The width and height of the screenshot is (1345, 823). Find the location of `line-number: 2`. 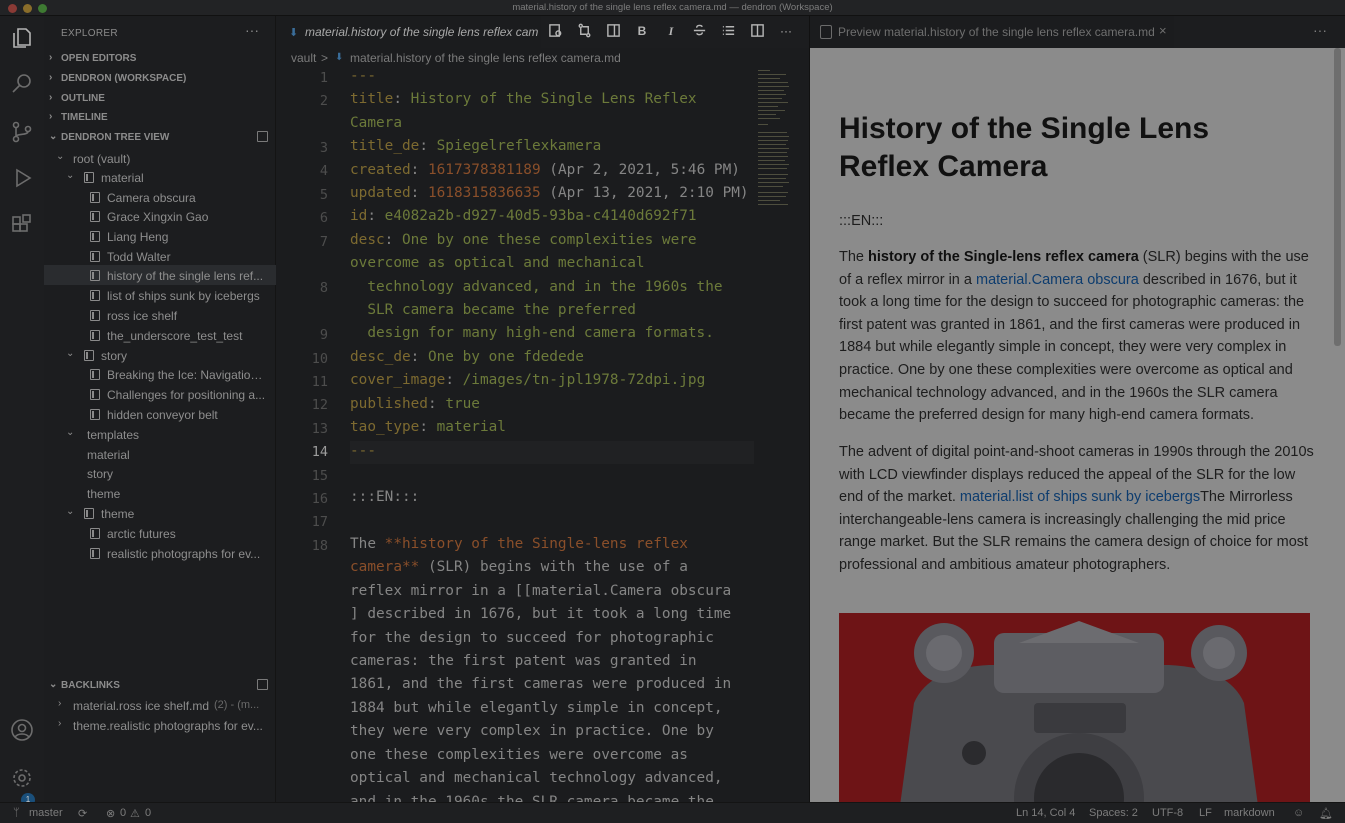

line-number: 2 is located at coordinates (323, 101).